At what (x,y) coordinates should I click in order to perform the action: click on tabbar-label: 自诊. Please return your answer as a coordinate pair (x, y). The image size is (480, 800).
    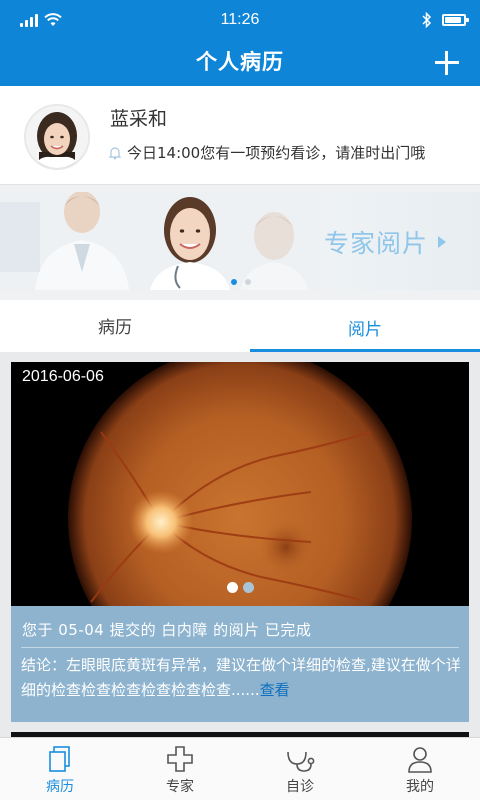
    Looking at the image, I should click on (300, 787).